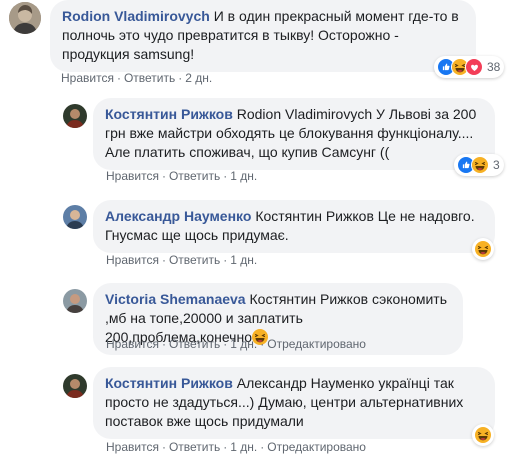 This screenshot has width=514, height=461. I want to click on timestamp: 2 дн., so click(198, 78).